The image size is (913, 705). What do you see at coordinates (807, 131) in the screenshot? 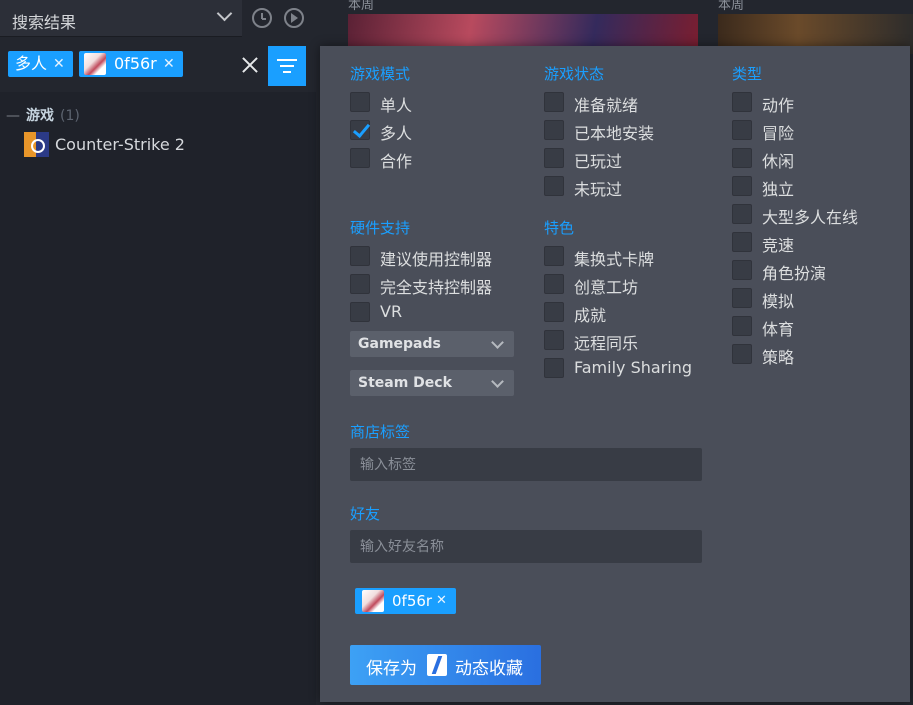
I see `checkbox-genre-adventure: 冒险` at bounding box center [807, 131].